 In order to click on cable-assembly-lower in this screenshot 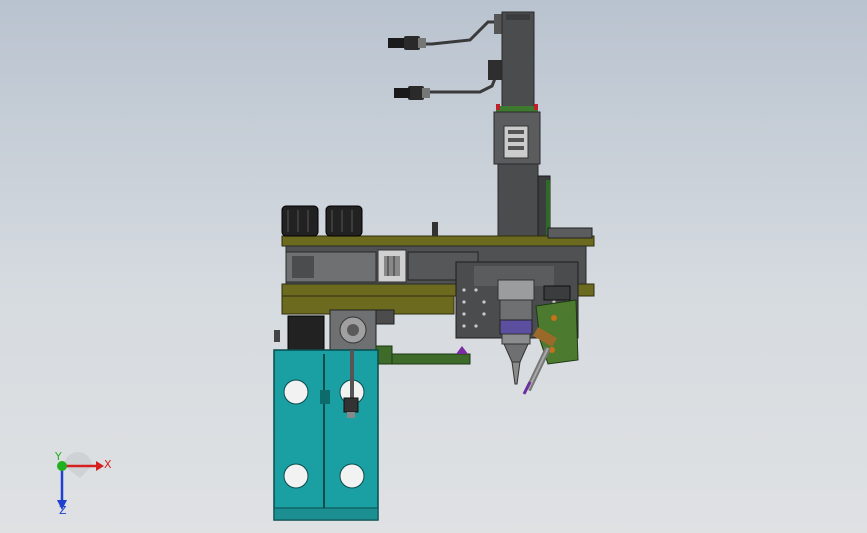, I will do `click(448, 80)`.